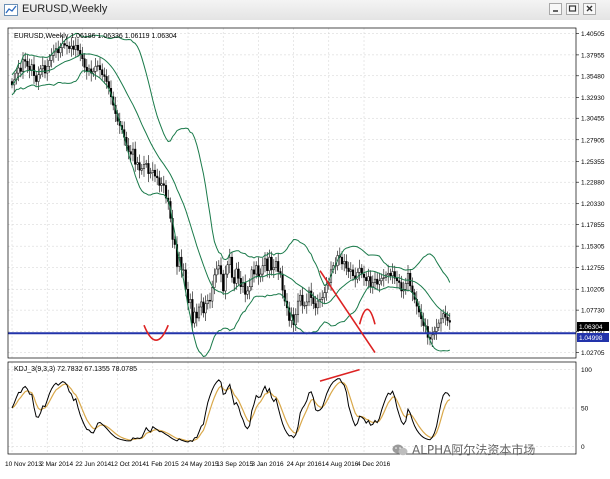  Describe the element at coordinates (593, 353) in the screenshot. I see `y-tick-label: 1.02705` at that location.